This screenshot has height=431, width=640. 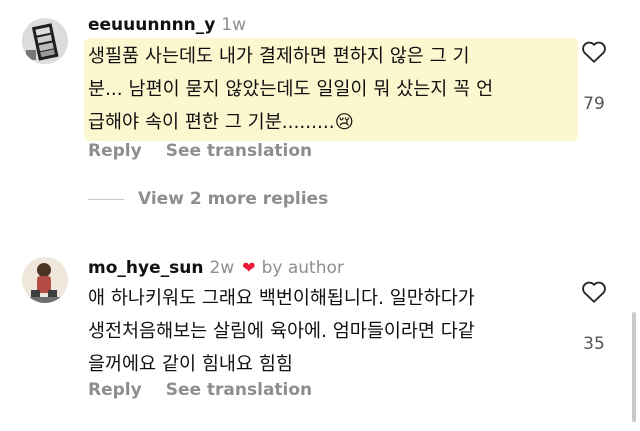 I want to click on comment-username: eeuuunnnn_y, so click(x=151, y=25).